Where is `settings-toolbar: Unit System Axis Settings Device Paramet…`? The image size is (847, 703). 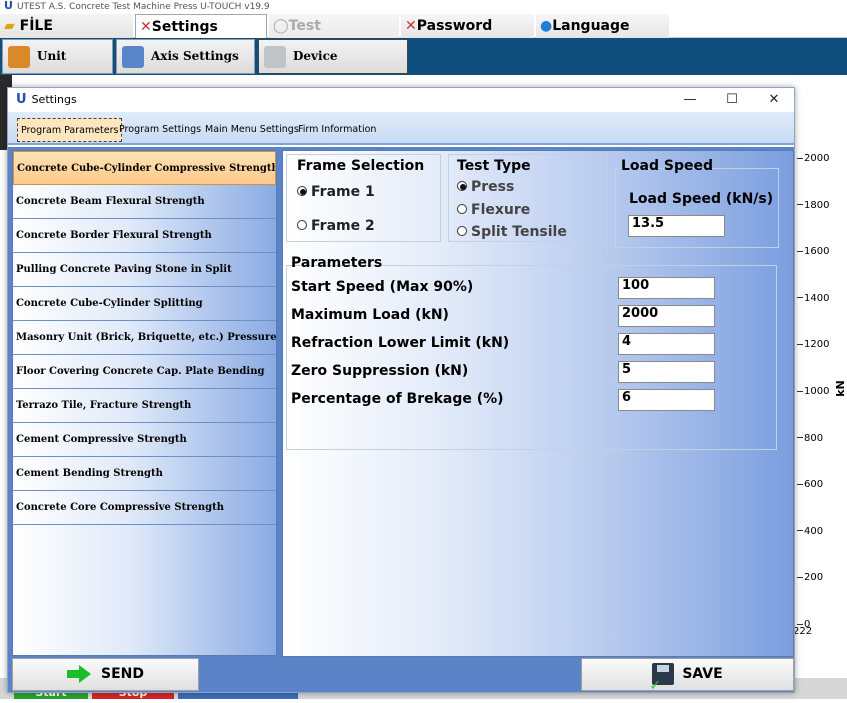 settings-toolbar: Unit System Axis Settings Device Paramet… is located at coordinates (423, 67).